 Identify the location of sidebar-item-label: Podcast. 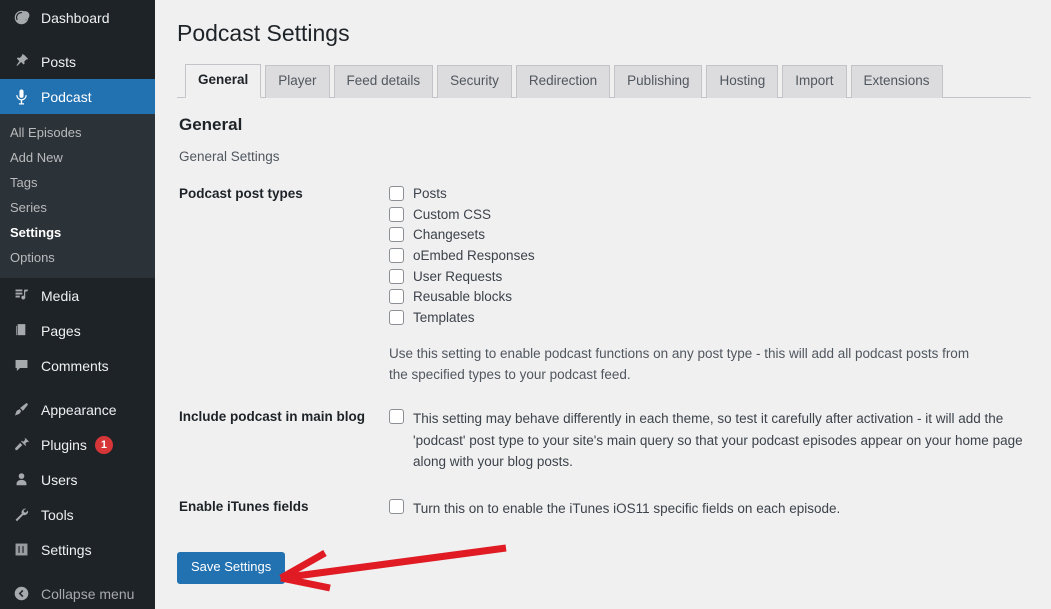
(66, 96).